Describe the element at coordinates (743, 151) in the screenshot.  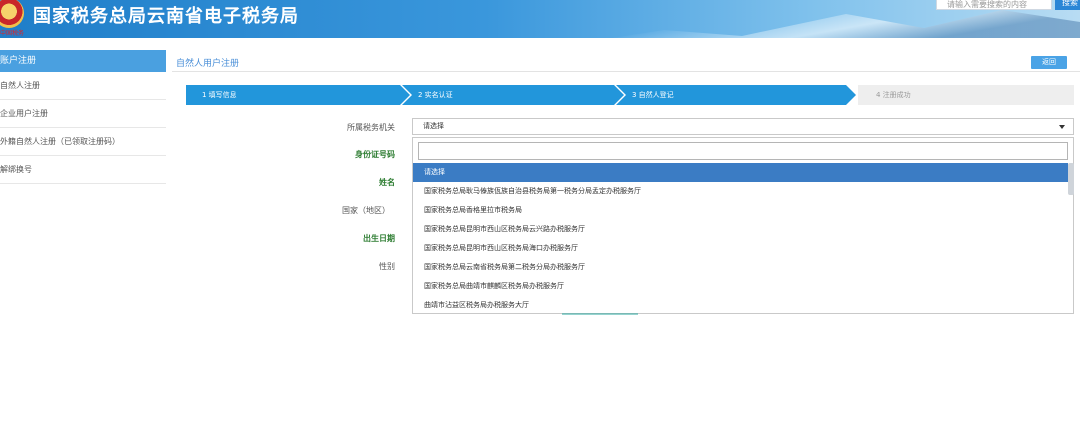
I see `dropdown-search-input` at that location.